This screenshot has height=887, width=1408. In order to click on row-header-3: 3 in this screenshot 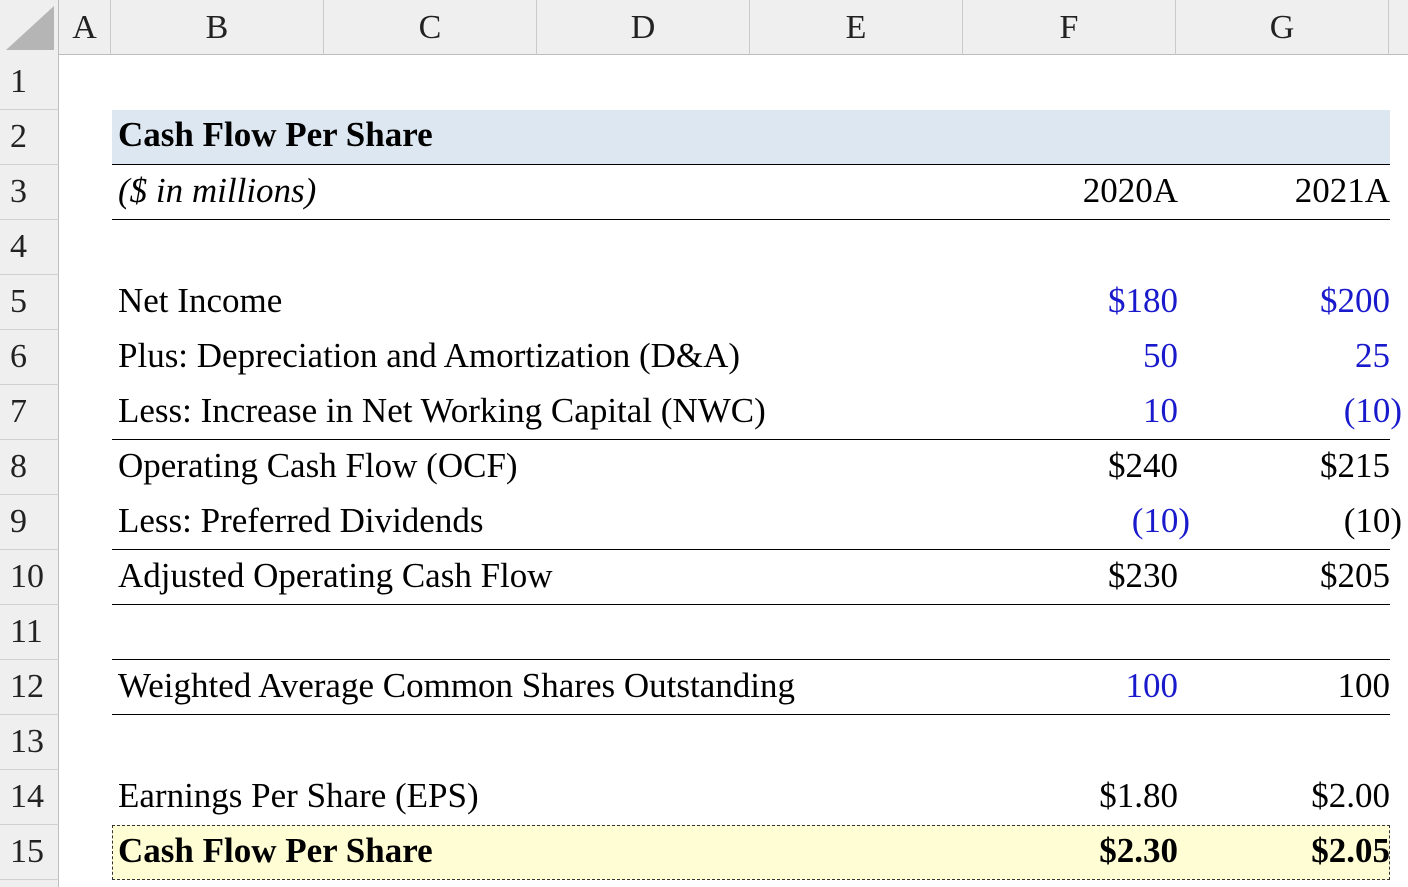, I will do `click(29, 192)`.